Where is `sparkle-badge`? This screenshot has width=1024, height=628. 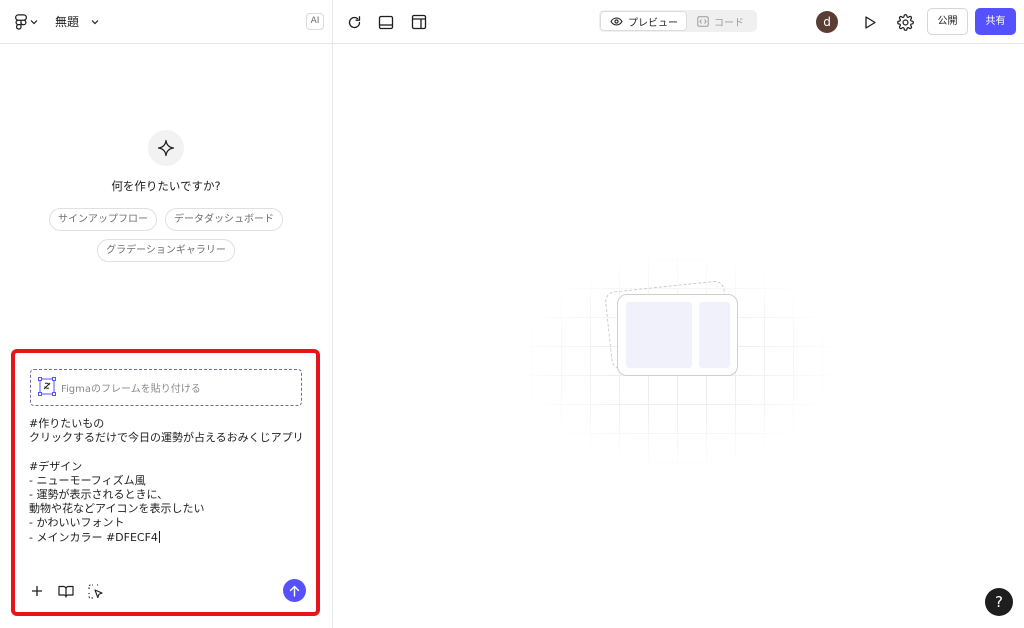
sparkle-badge is located at coordinates (166, 148).